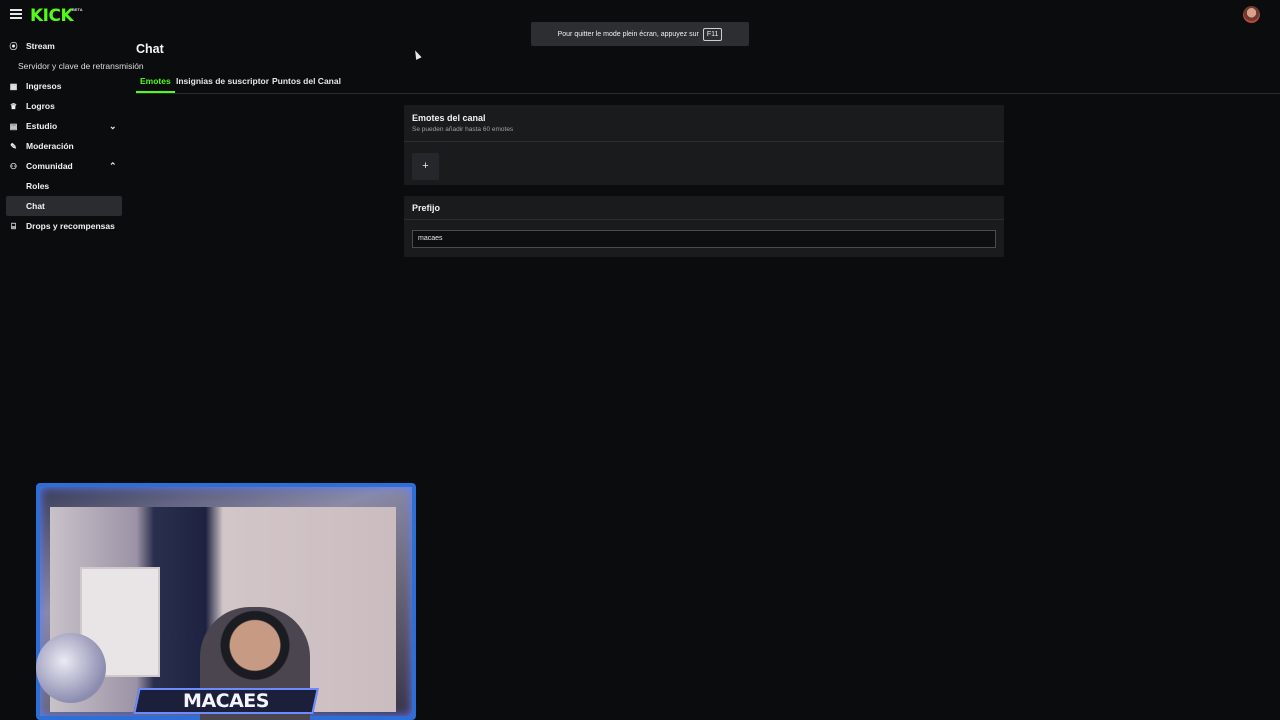 This screenshot has height=720, width=1280. I want to click on prefix-input: macaes, so click(704, 239).